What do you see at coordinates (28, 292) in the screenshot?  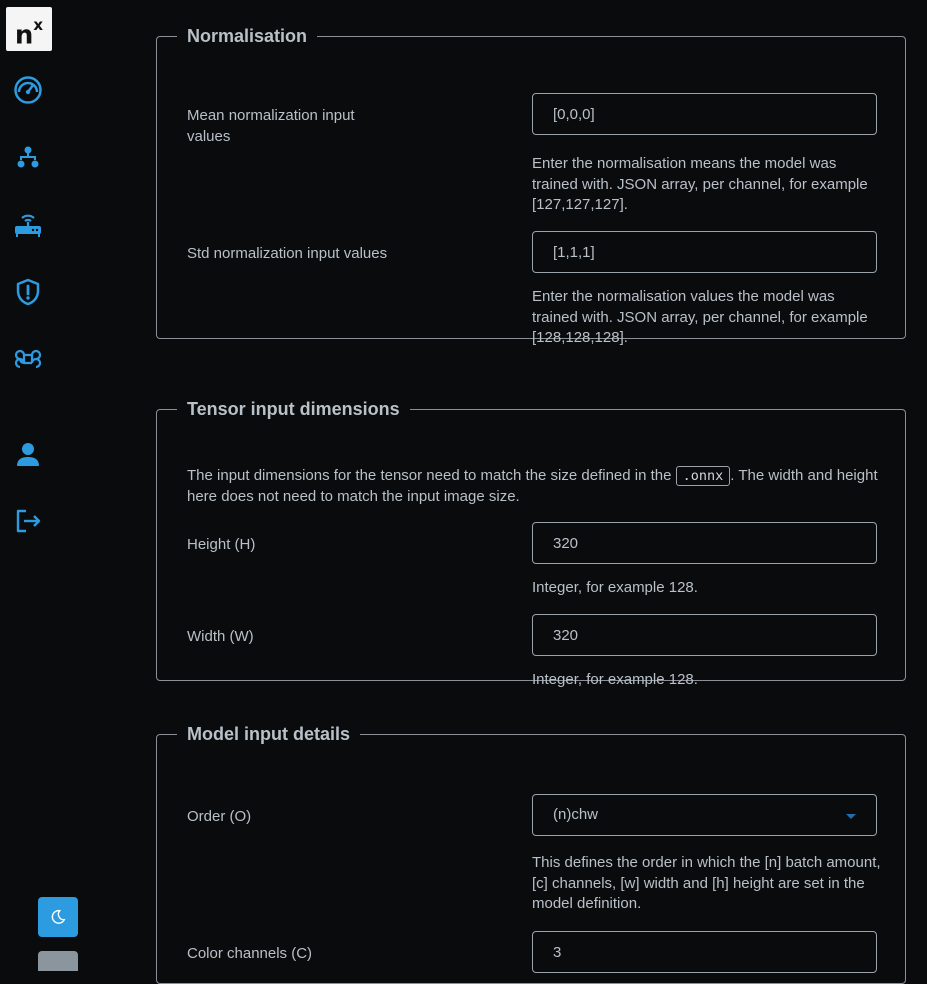 I see `shield-alert-icon` at bounding box center [28, 292].